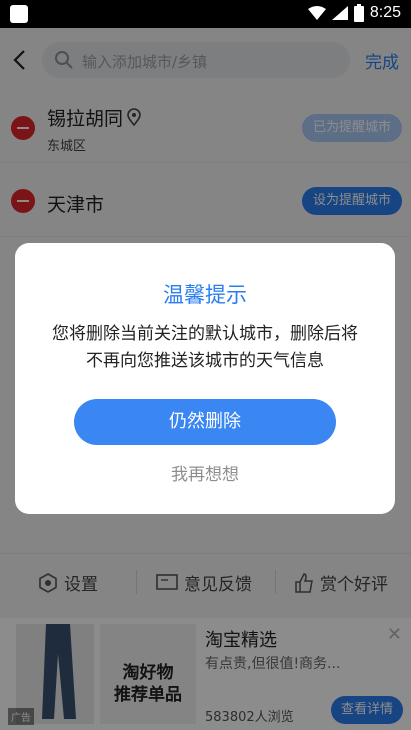  What do you see at coordinates (385, 12) in the screenshot?
I see `clock: 8:25` at bounding box center [385, 12].